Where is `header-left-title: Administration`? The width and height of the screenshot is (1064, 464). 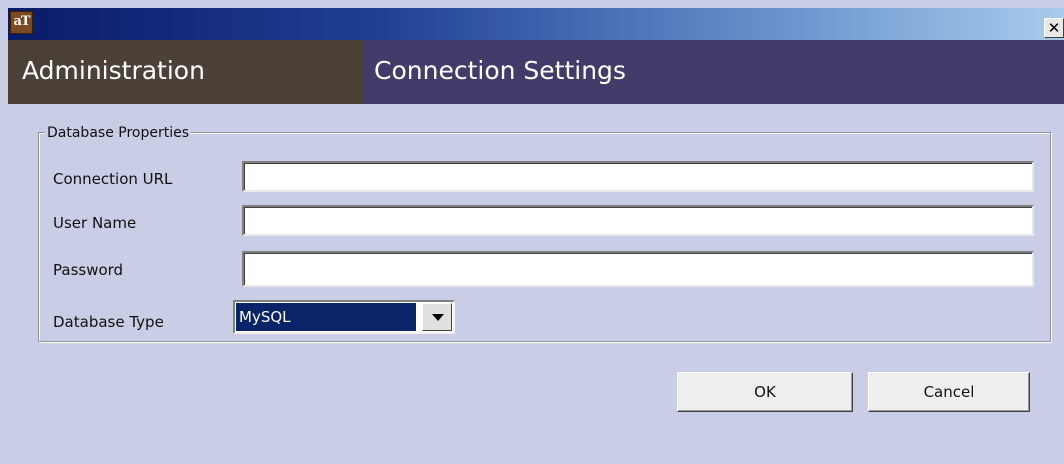 header-left-title: Administration is located at coordinates (113, 70).